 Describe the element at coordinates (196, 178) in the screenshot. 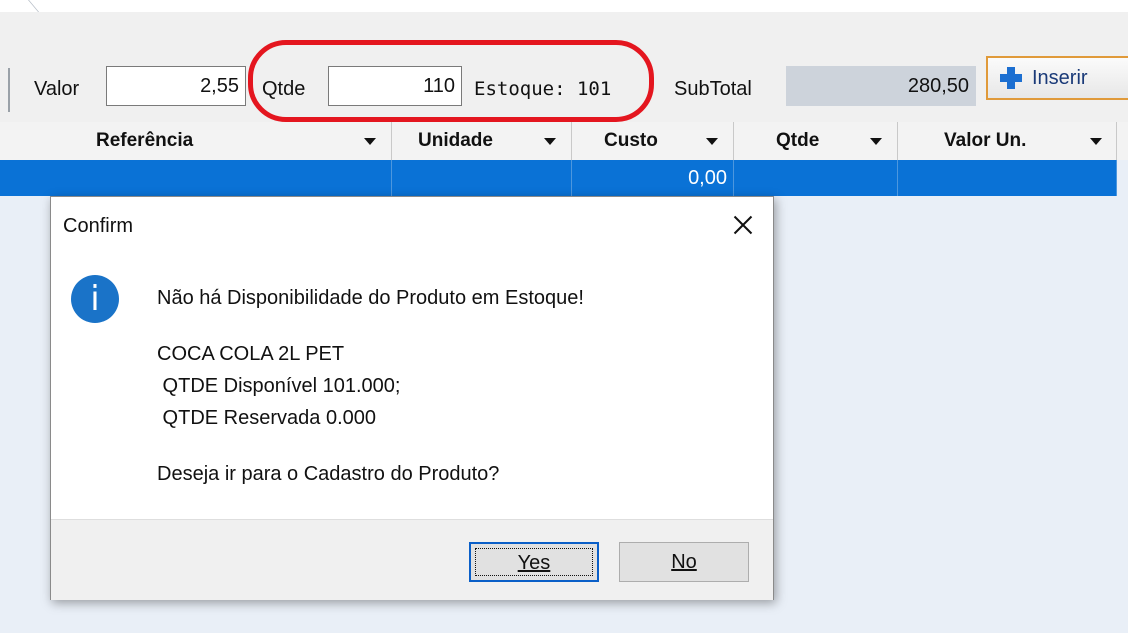

I see `cell-referencia` at that location.